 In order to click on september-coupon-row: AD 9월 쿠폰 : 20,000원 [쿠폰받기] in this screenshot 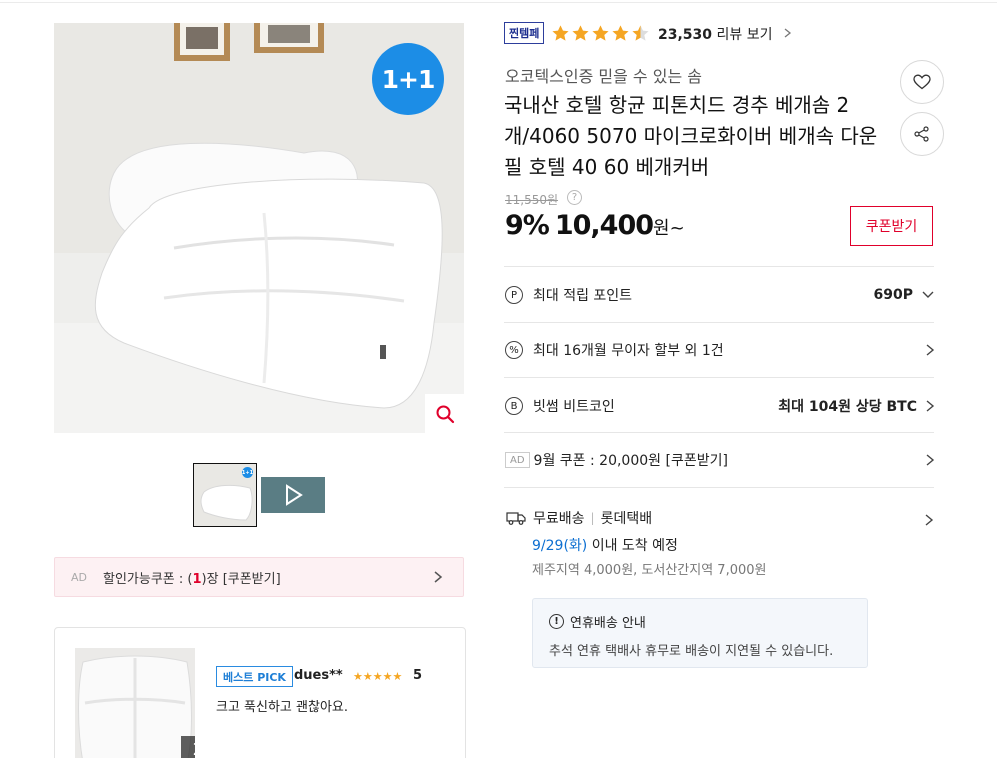, I will do `click(720, 460)`.